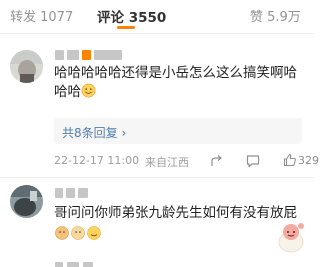 The width and height of the screenshot is (320, 267). Describe the element at coordinates (167, 162) in the screenshot. I see `comment-location: 来自江西` at that location.